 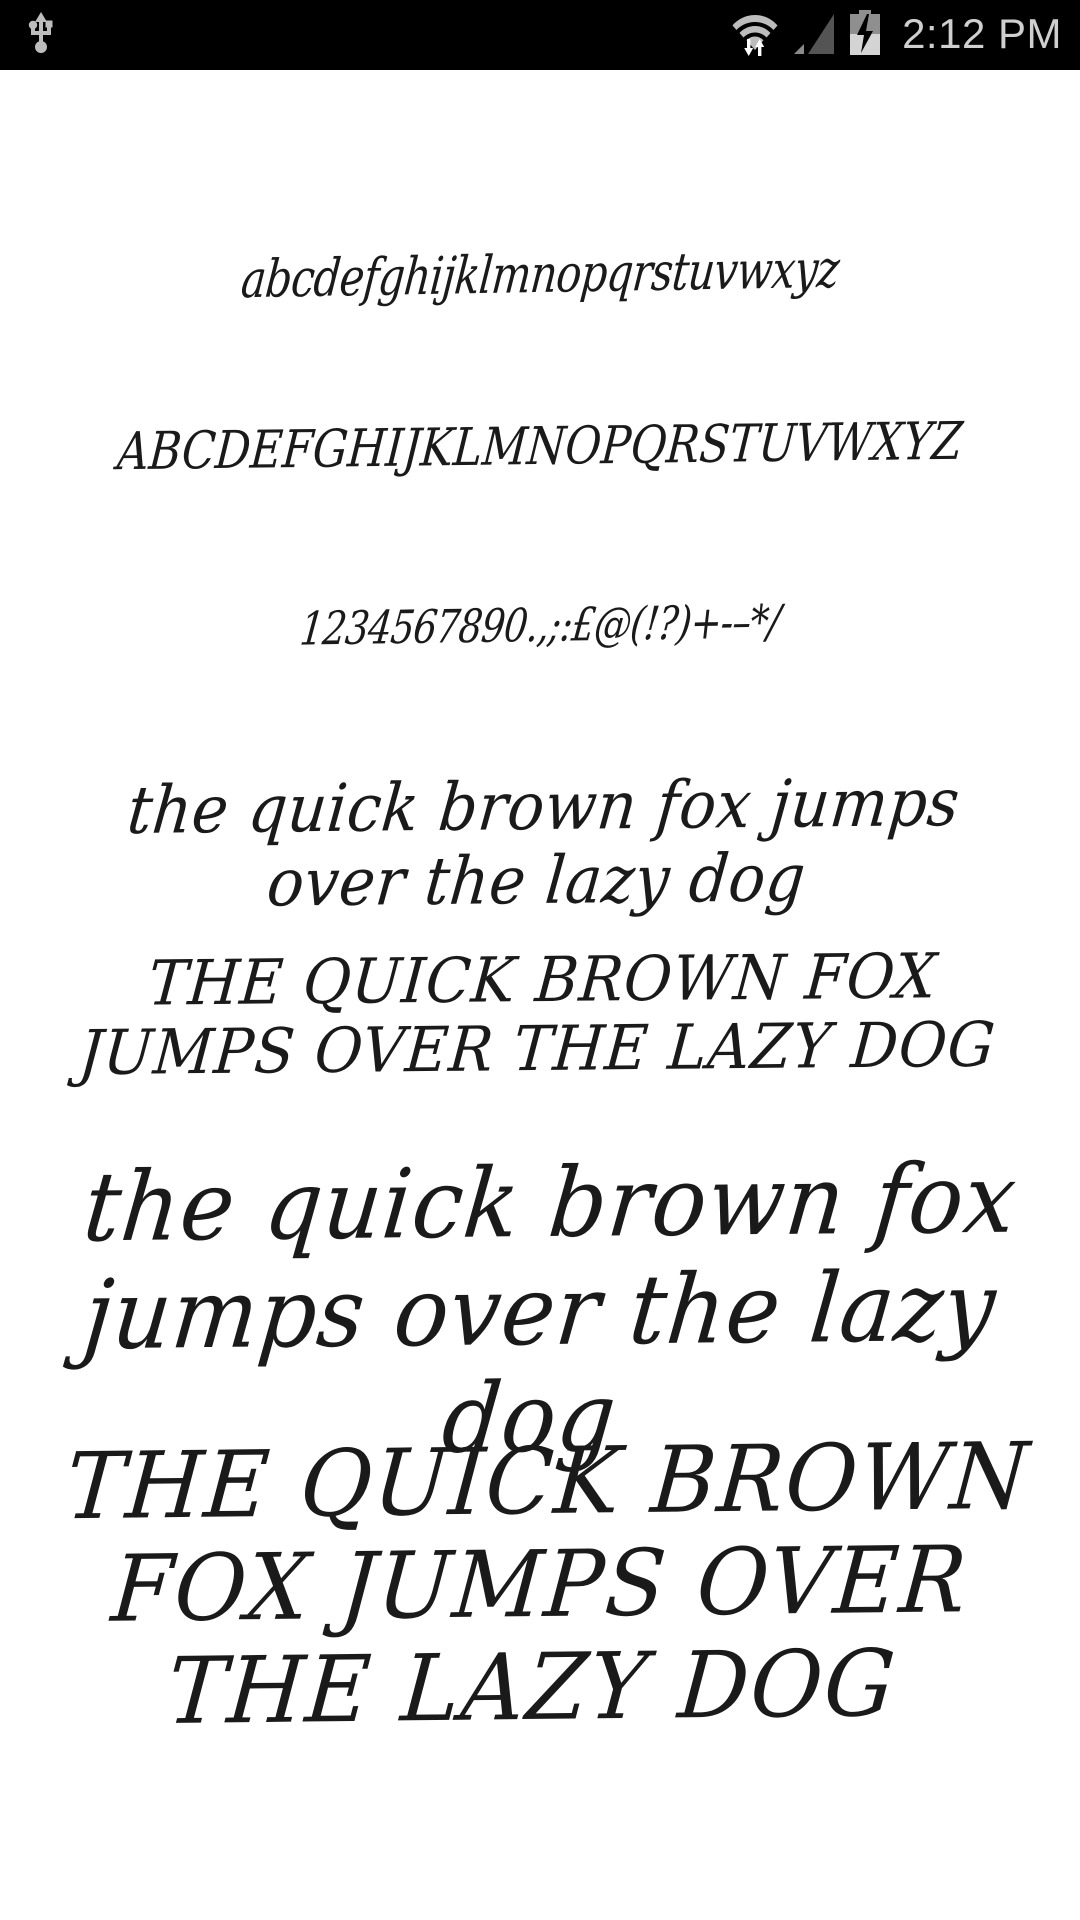 What do you see at coordinates (540, 447) in the screenshot?
I see `preview-line-uppercase-alphabet: ABCDEFGHIJKLMNOPQRSTUVWXYZ` at bounding box center [540, 447].